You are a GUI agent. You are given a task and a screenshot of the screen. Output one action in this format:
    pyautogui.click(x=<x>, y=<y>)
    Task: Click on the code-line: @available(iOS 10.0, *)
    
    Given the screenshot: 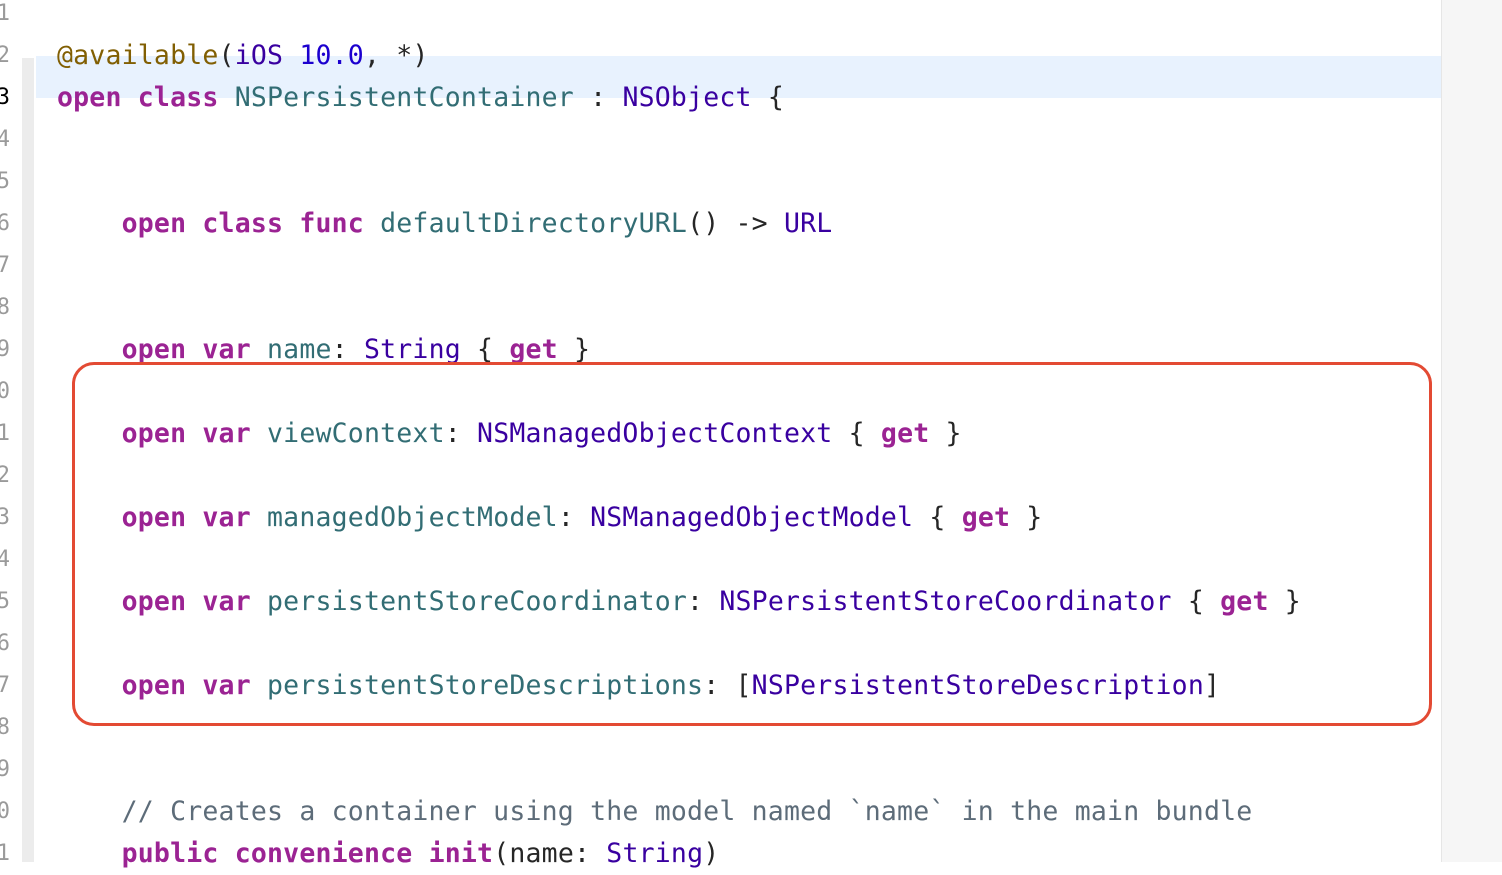 What is the action you would take?
    pyautogui.click(x=243, y=56)
    